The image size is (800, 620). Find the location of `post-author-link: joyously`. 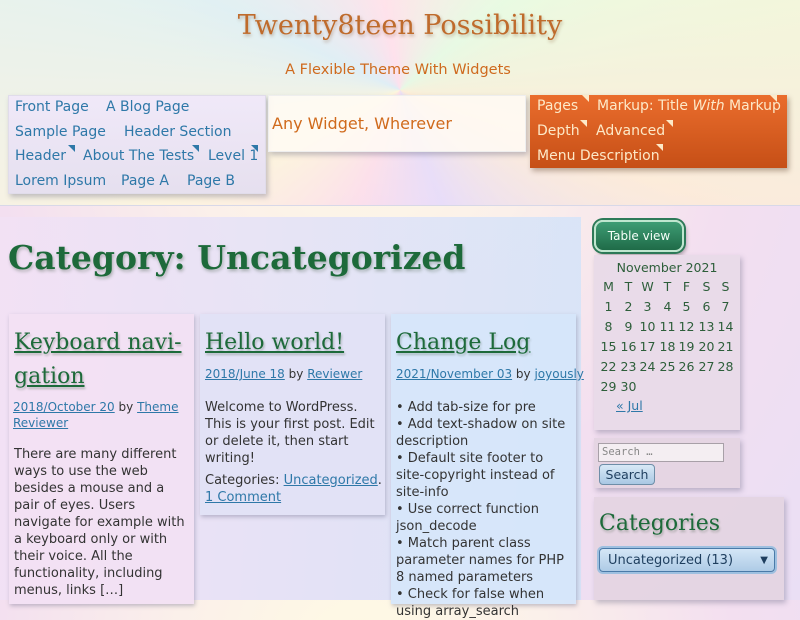

post-author-link: joyously is located at coordinates (558, 374).